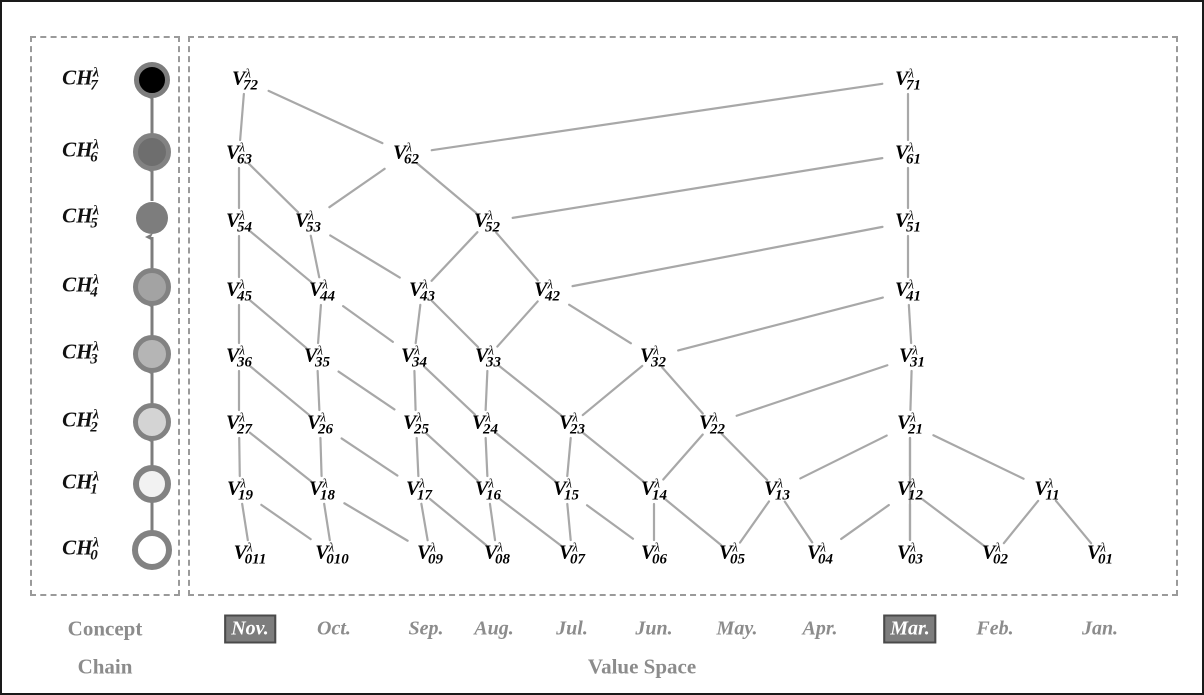  What do you see at coordinates (152, 354) in the screenshot?
I see `concept-chain-node-ch3` at bounding box center [152, 354].